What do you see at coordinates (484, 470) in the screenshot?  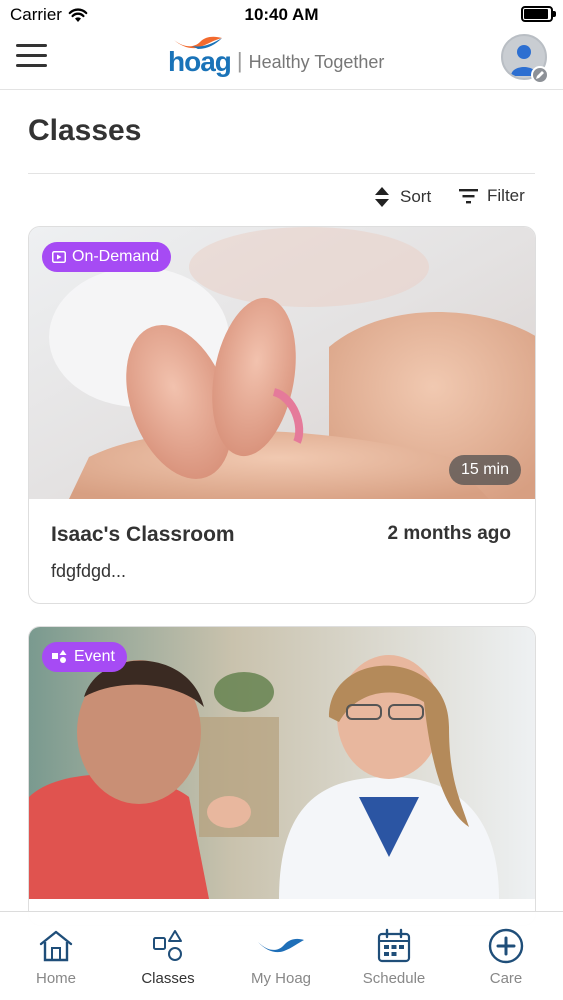 I see `duration-pill: 15 min` at bounding box center [484, 470].